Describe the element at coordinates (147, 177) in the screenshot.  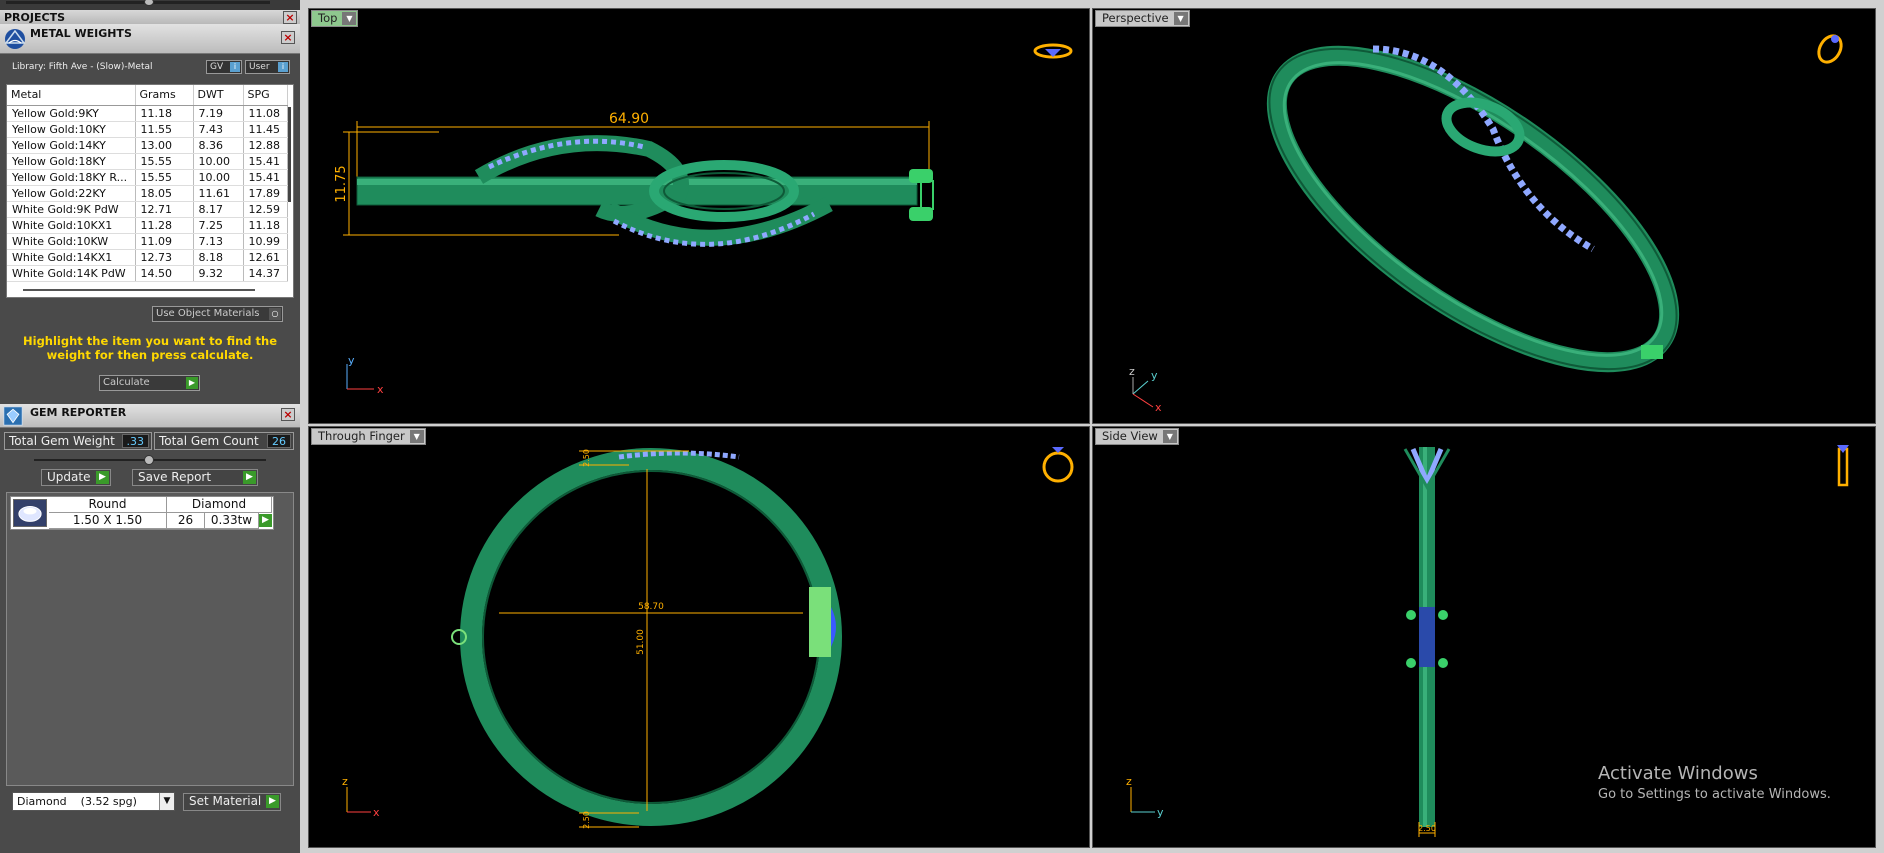
I see `table-row: Yellow Gold:18KY R... 15.55 10.00 15.41` at that location.